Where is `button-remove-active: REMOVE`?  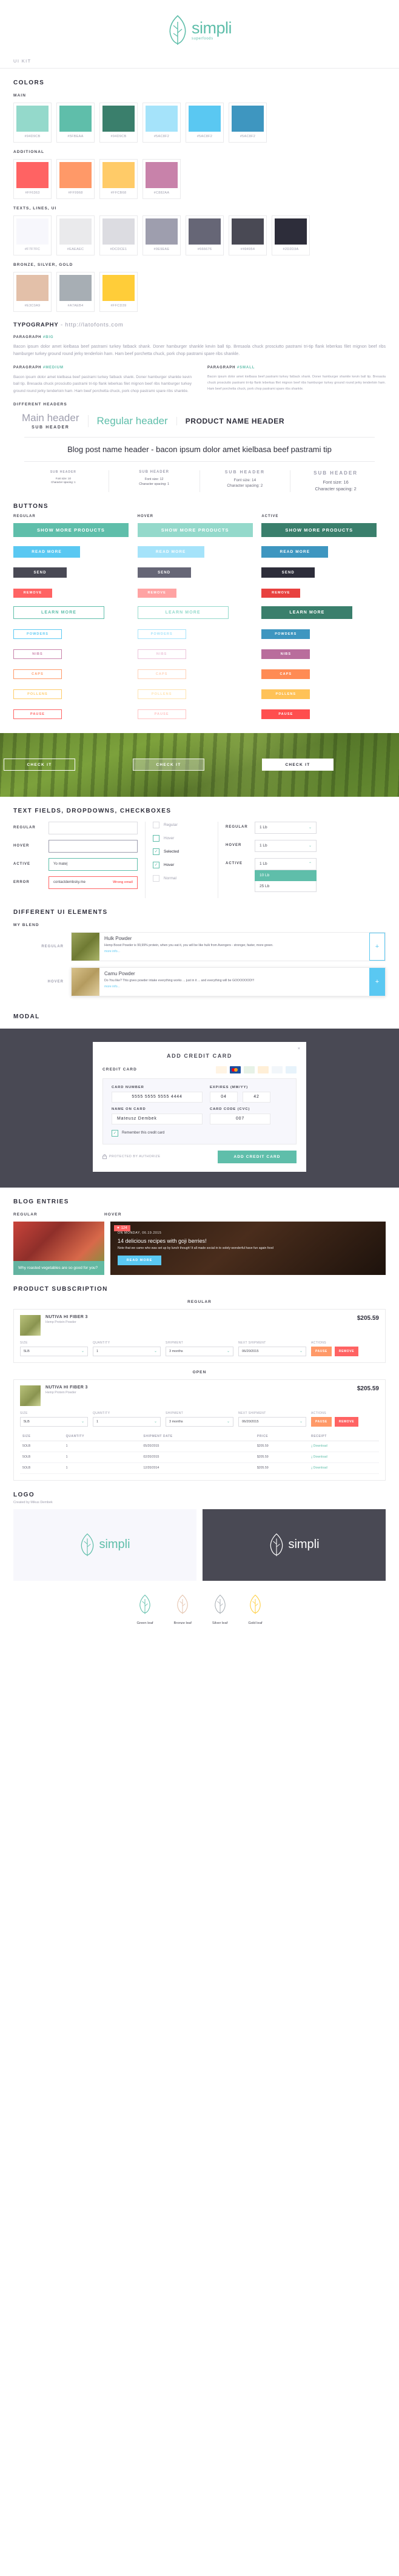
button-remove-active: REMOVE is located at coordinates (281, 593).